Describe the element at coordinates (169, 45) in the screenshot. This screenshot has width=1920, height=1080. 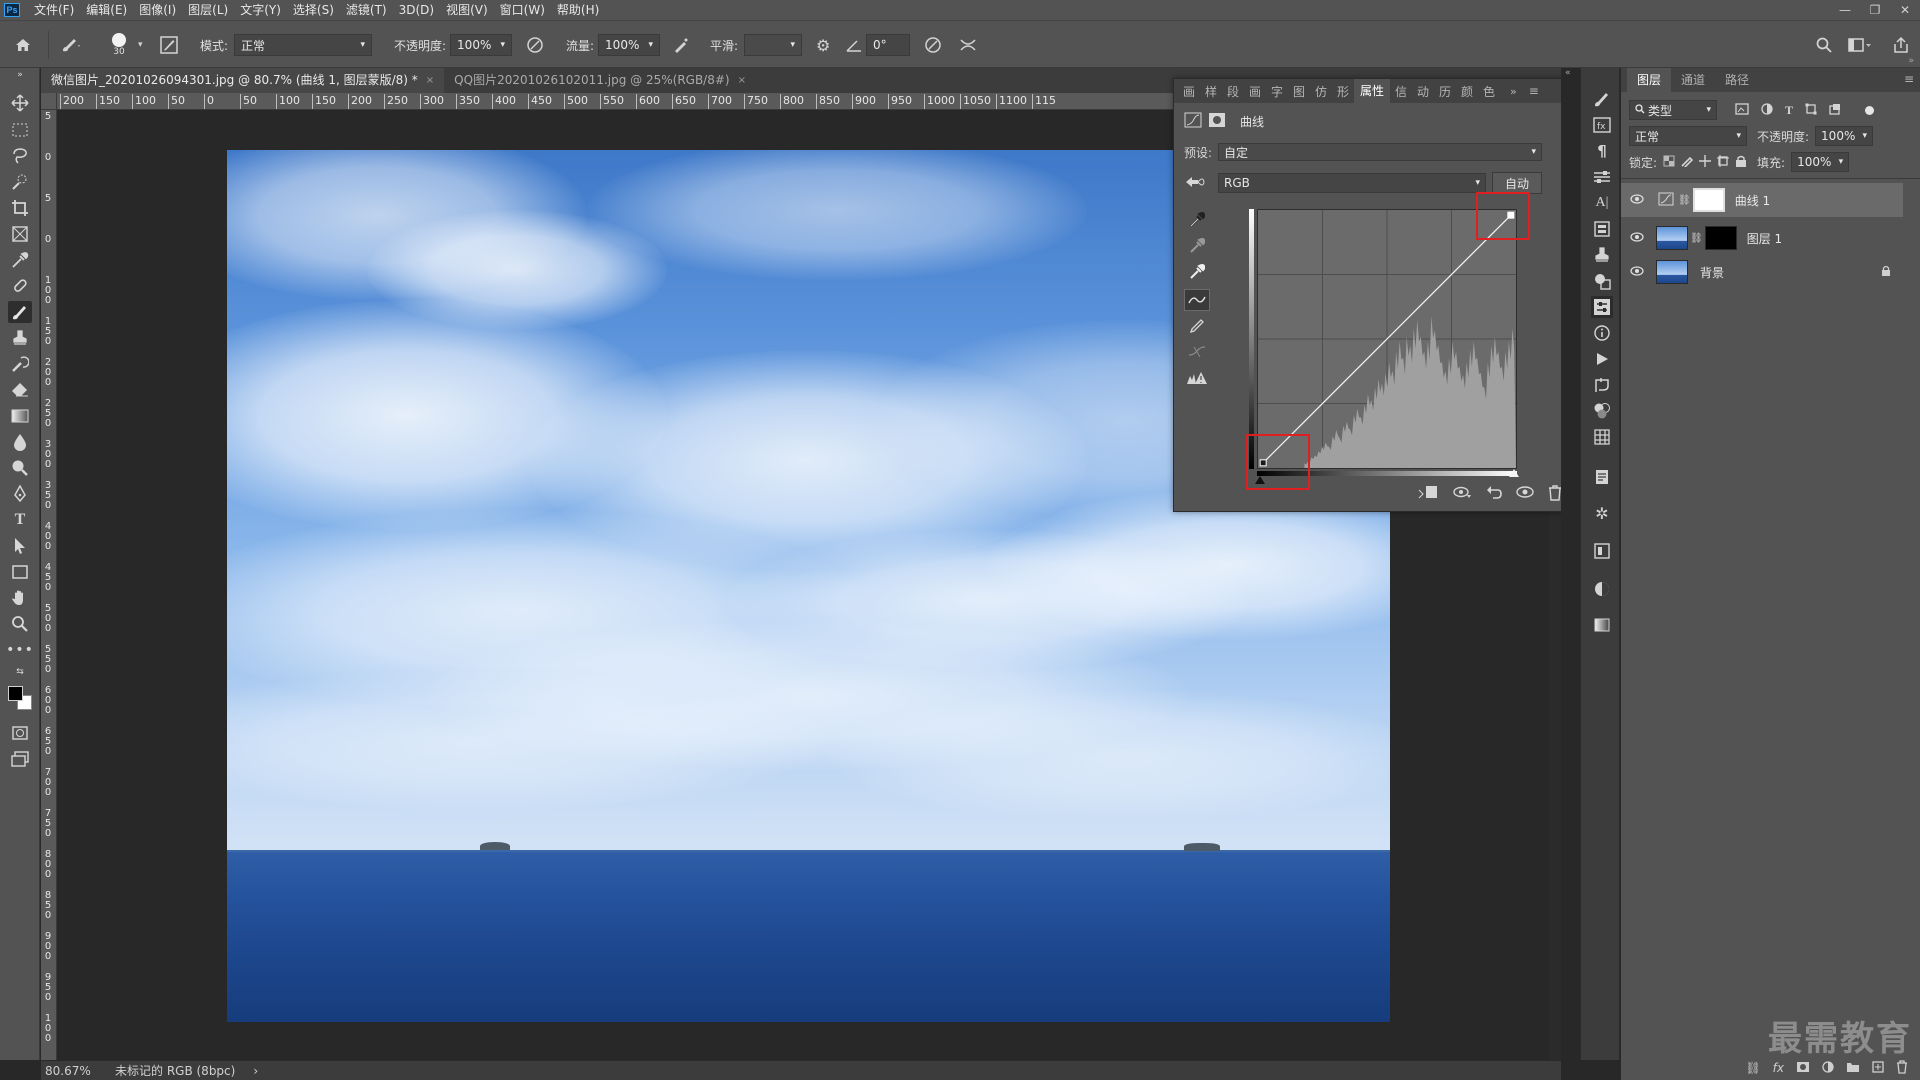
I see `brush-settings-panel-icon` at that location.